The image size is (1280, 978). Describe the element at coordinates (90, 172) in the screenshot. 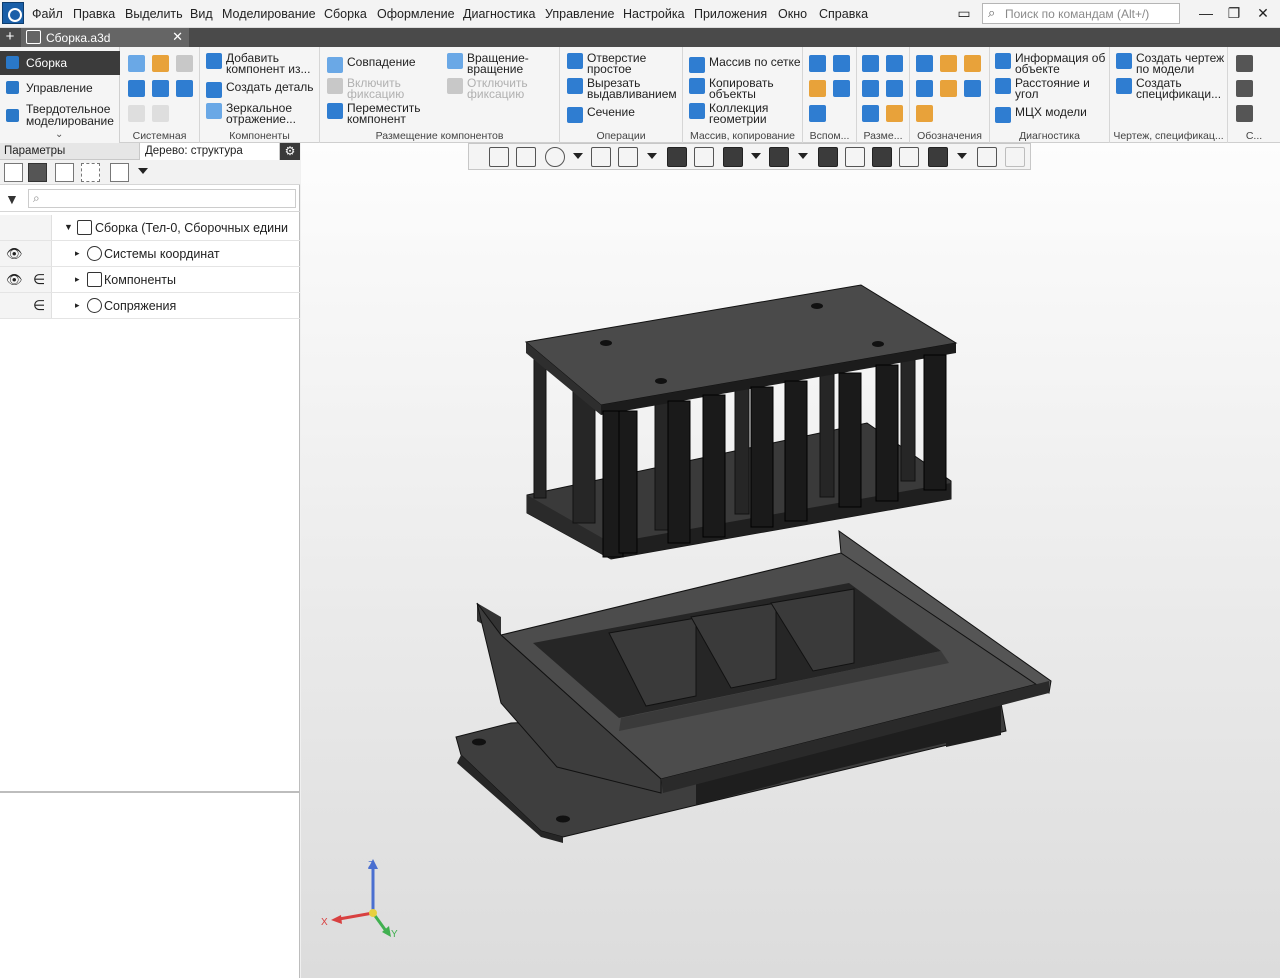

I see `tree-select-icon` at that location.